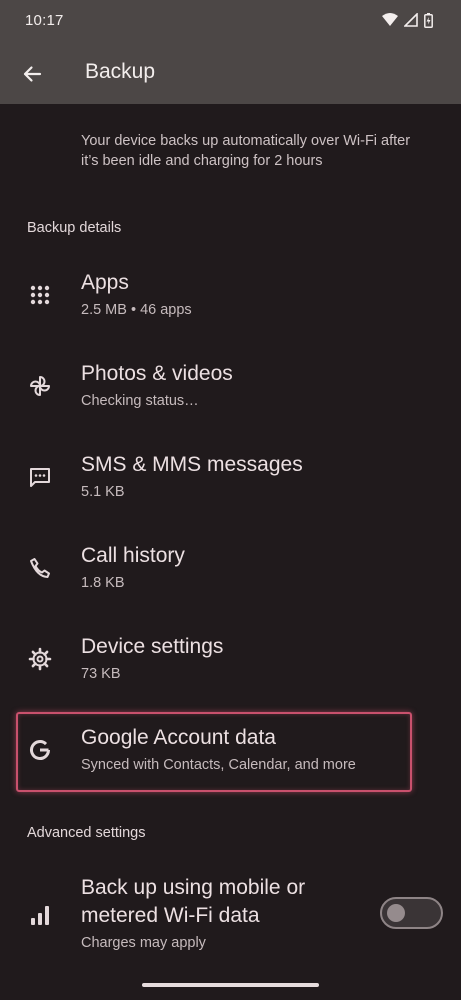 The image size is (461, 1000). I want to click on item-title: Photos & videos, so click(157, 373).